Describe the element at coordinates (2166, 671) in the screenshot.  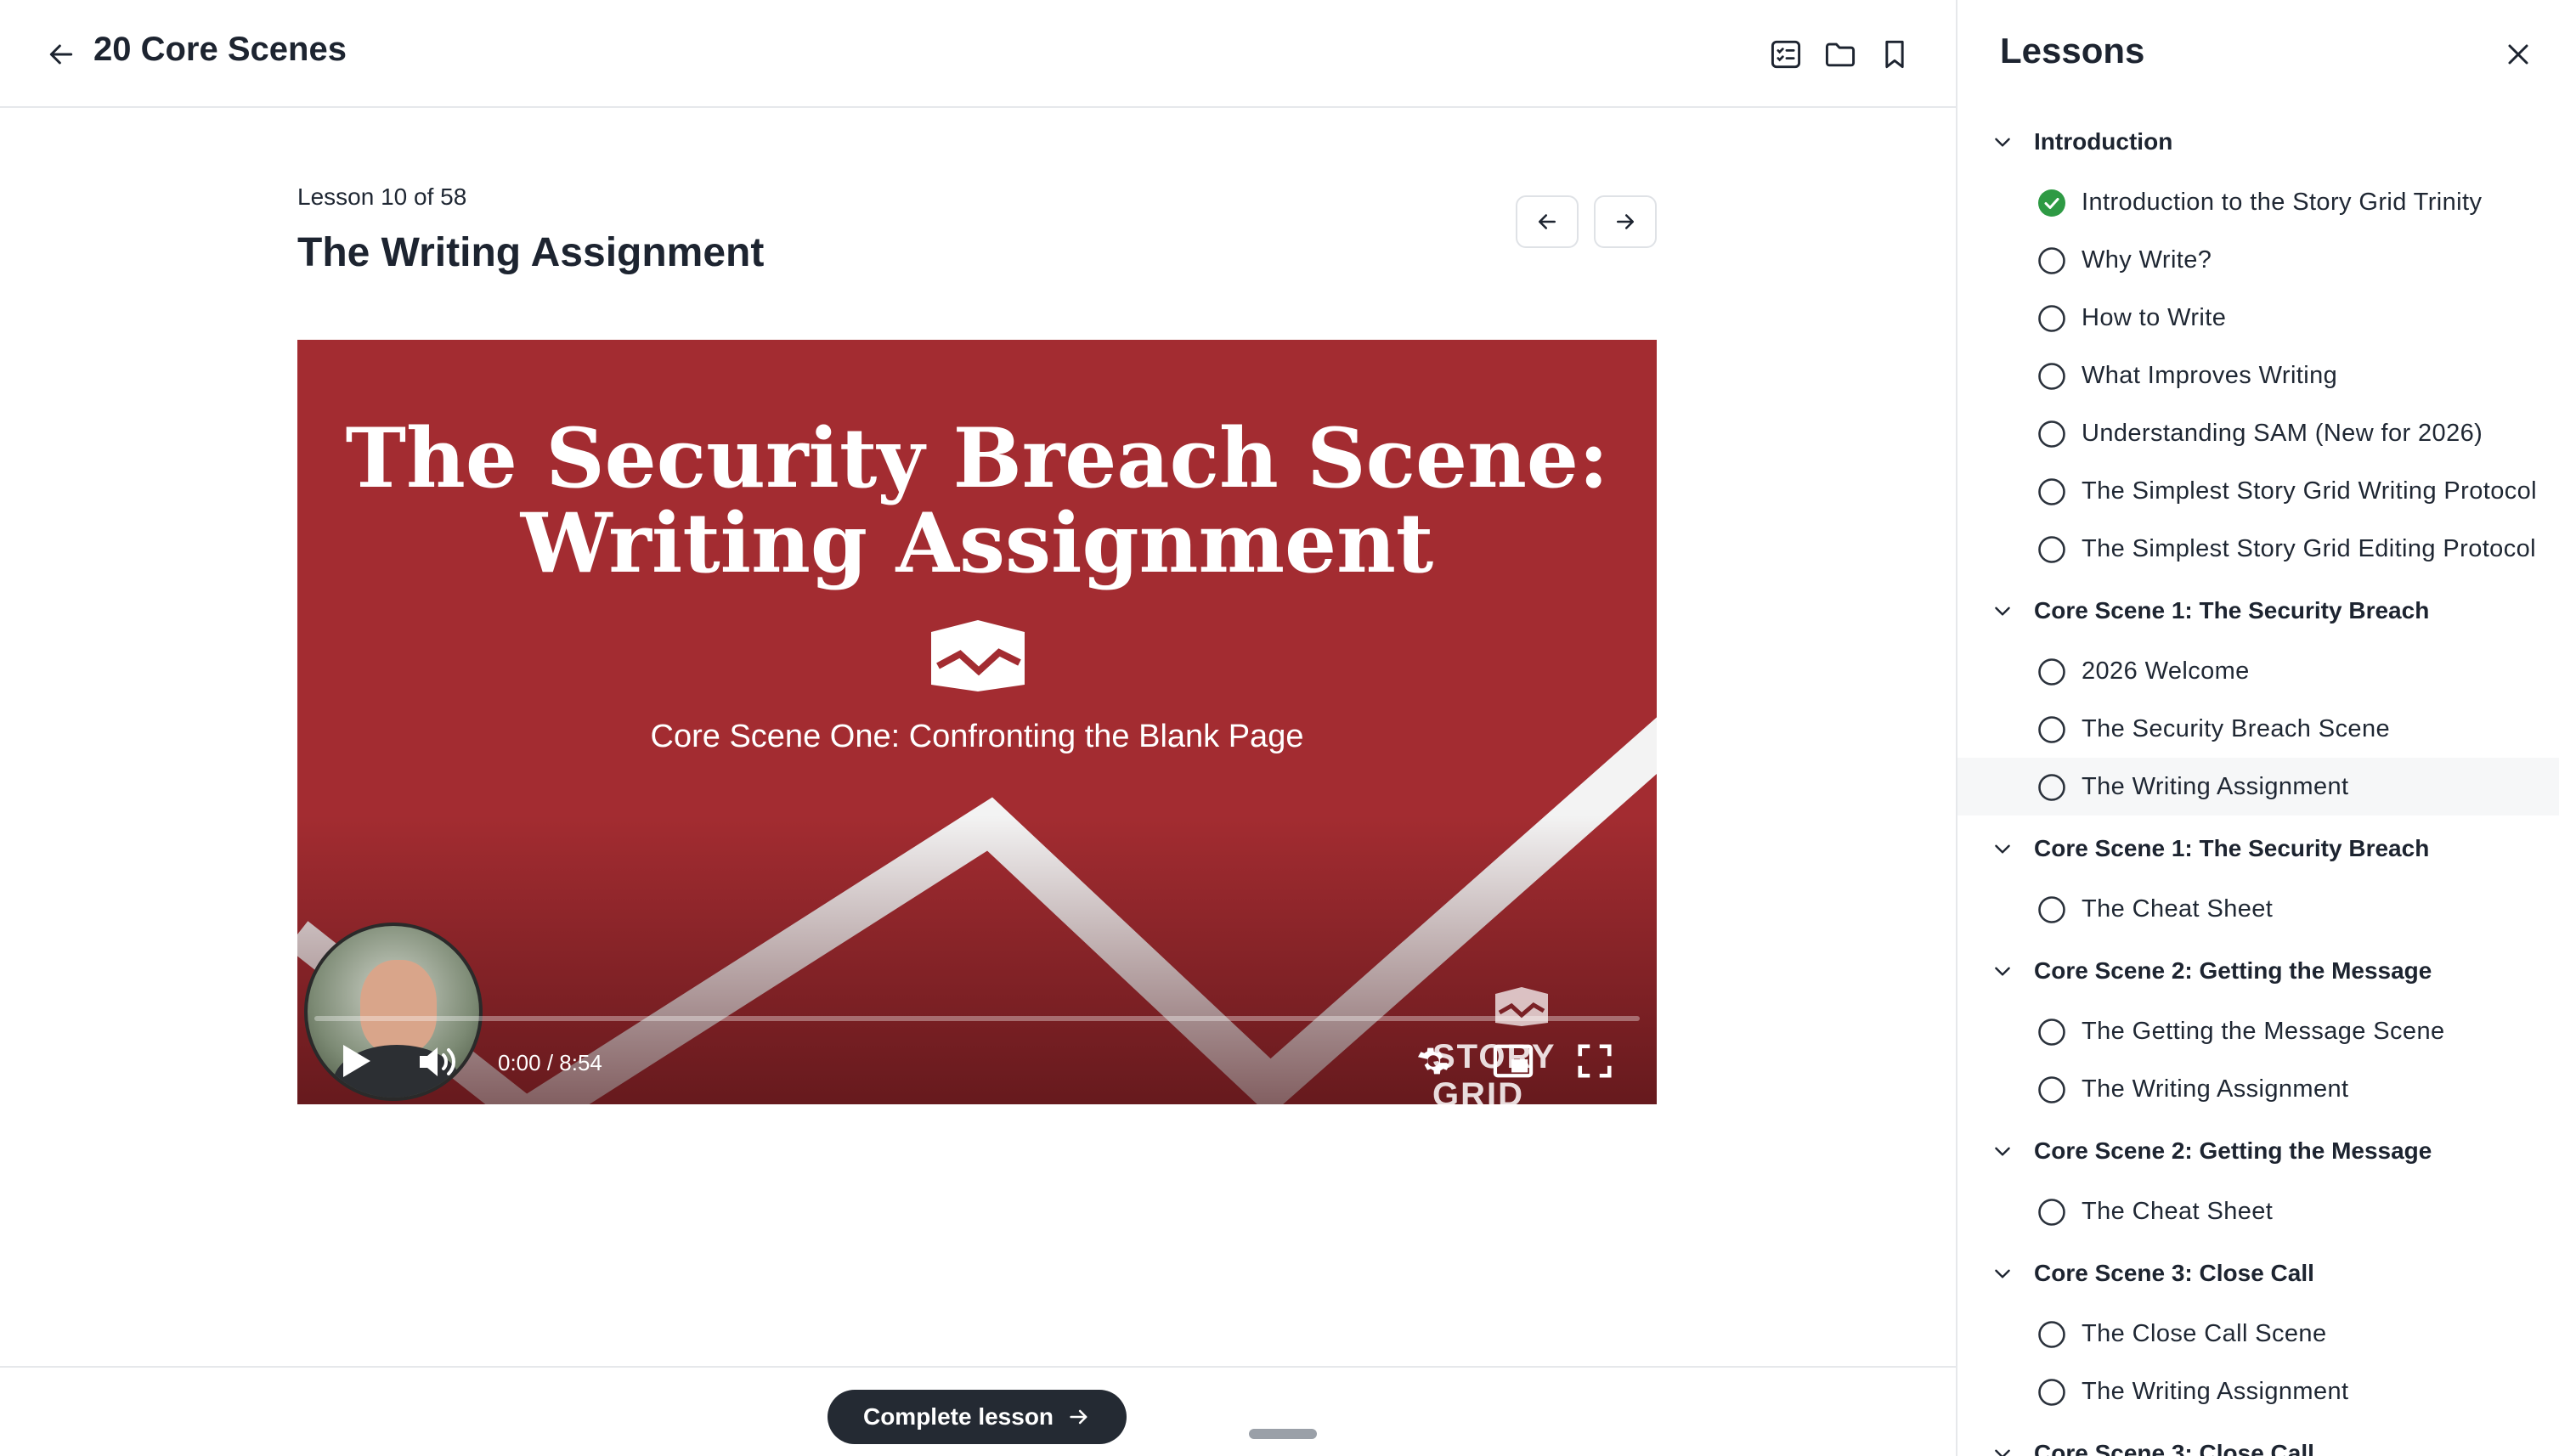
I see `lesson-label: 2026 Welcome` at that location.